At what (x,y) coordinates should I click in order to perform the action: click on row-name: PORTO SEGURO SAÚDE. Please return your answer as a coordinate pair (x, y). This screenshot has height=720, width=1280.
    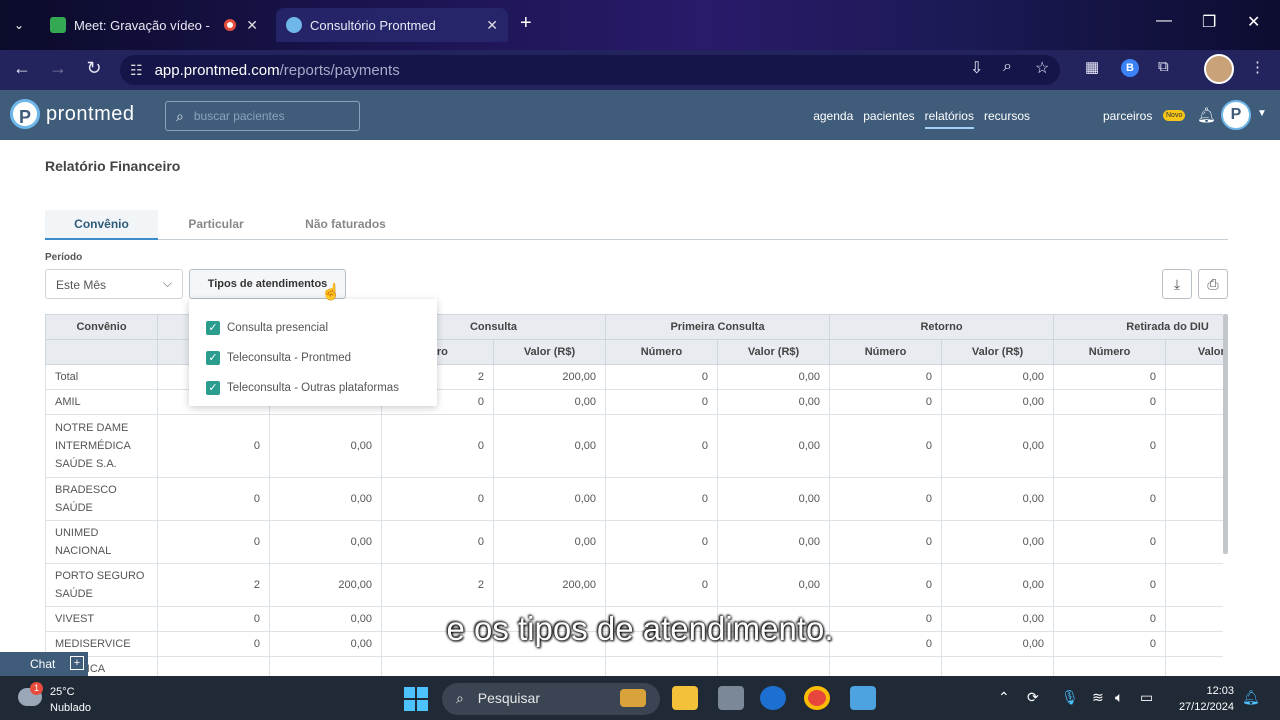
    Looking at the image, I should click on (101, 585).